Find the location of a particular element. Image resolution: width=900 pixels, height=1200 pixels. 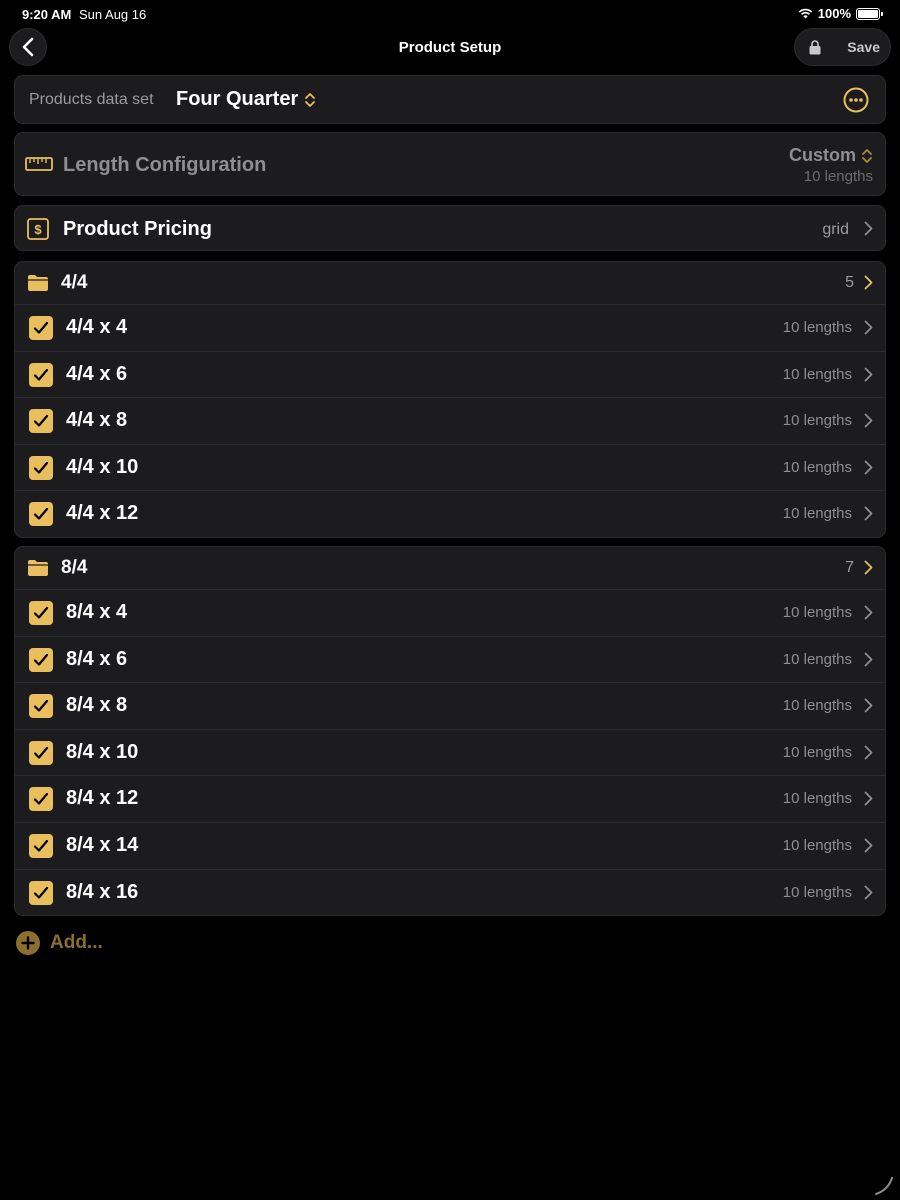

list-item: 8/4 x 10 10 lengths is located at coordinates (450, 752).